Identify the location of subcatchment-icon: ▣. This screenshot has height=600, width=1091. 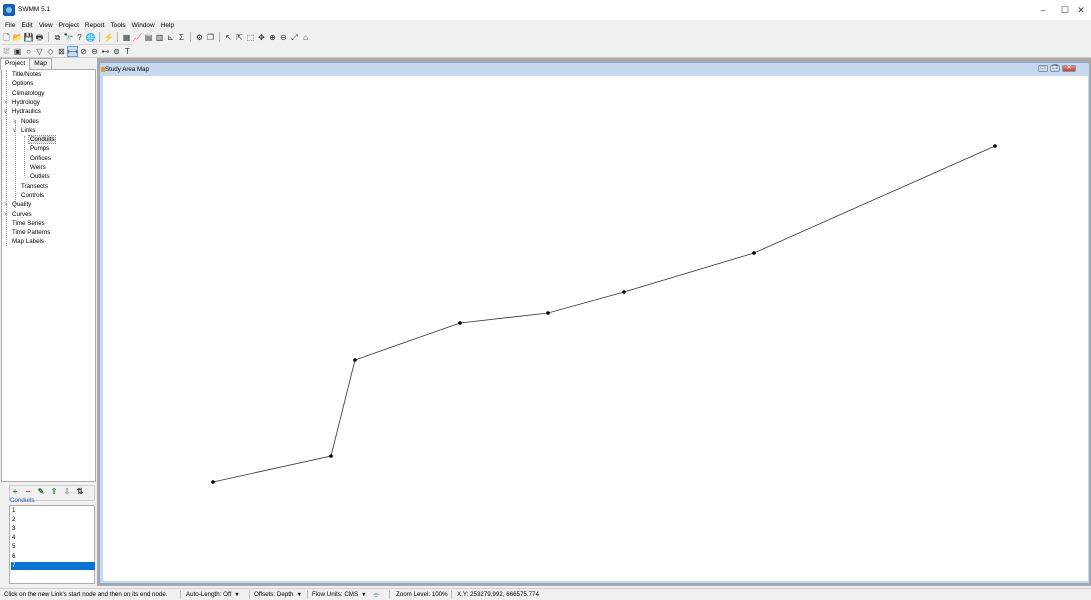
(17, 51).